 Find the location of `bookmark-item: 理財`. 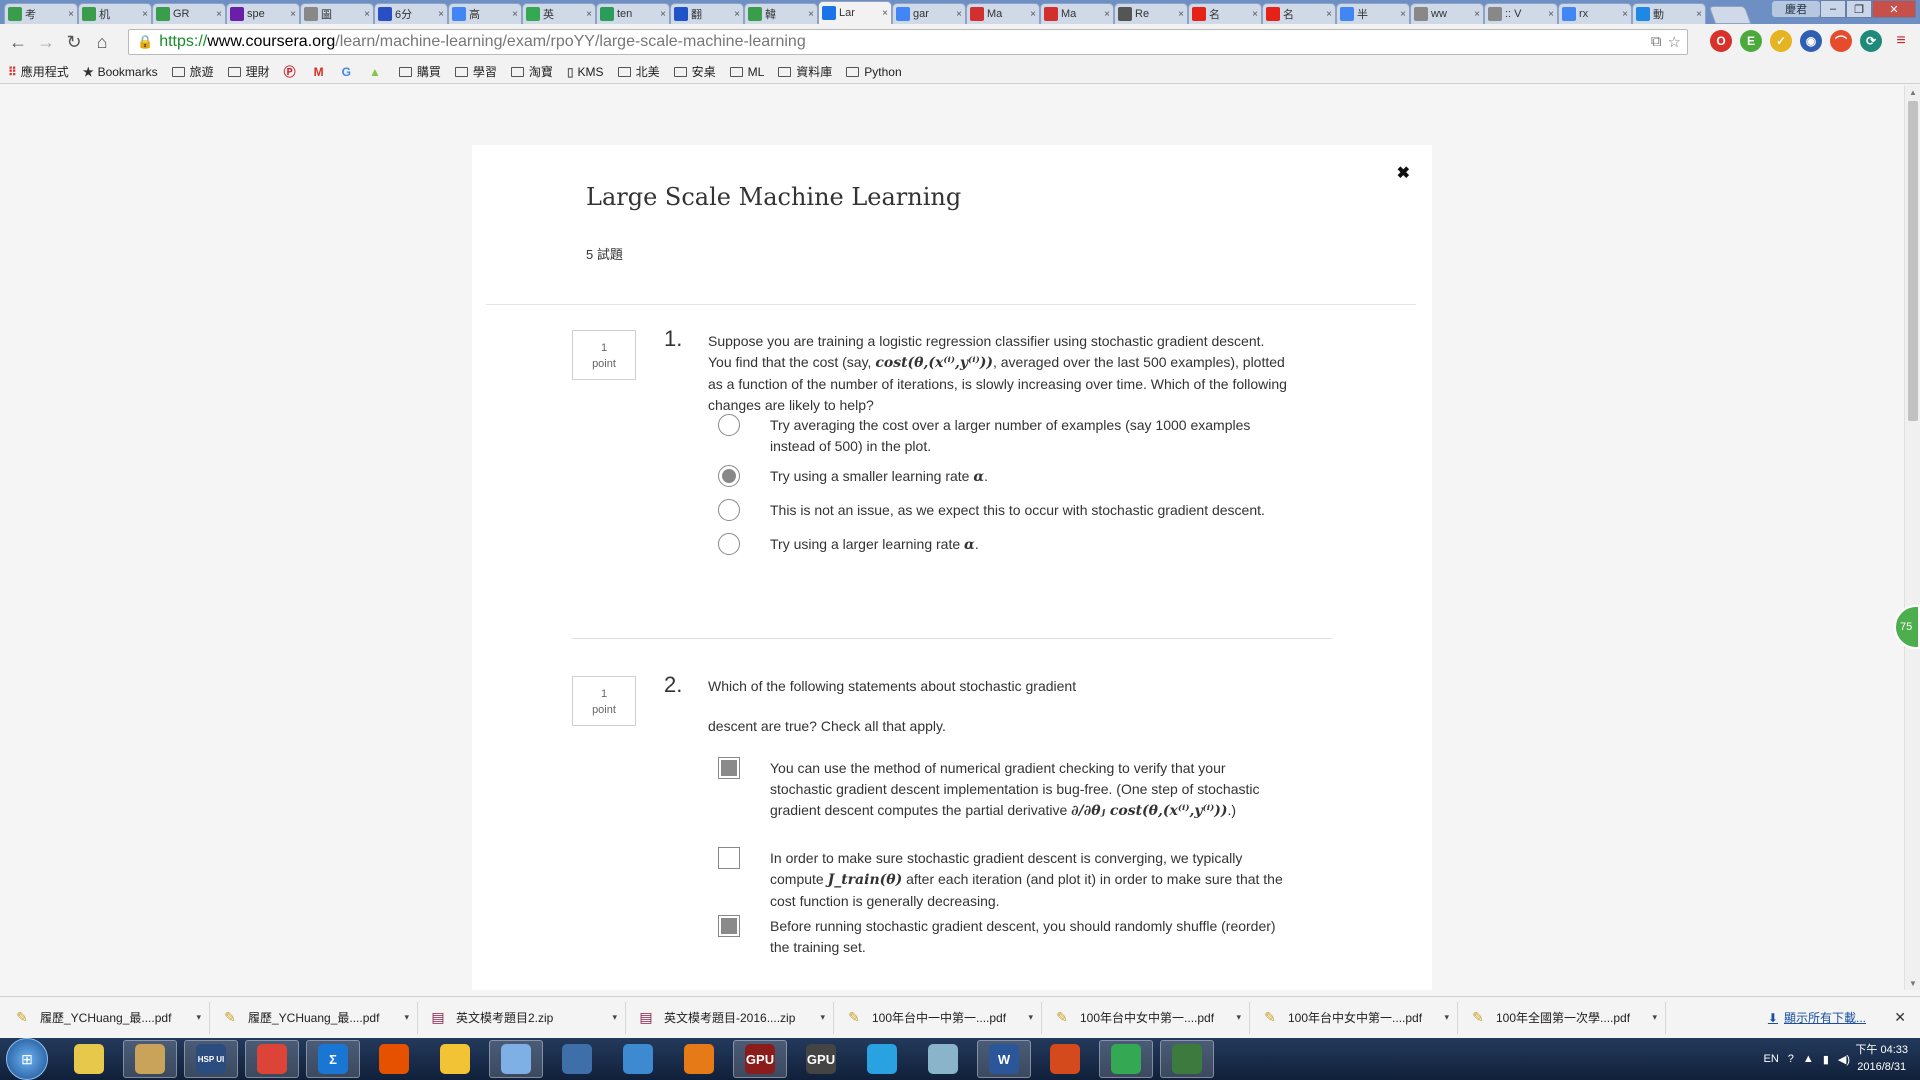

bookmark-item: 理財 is located at coordinates (248, 71).